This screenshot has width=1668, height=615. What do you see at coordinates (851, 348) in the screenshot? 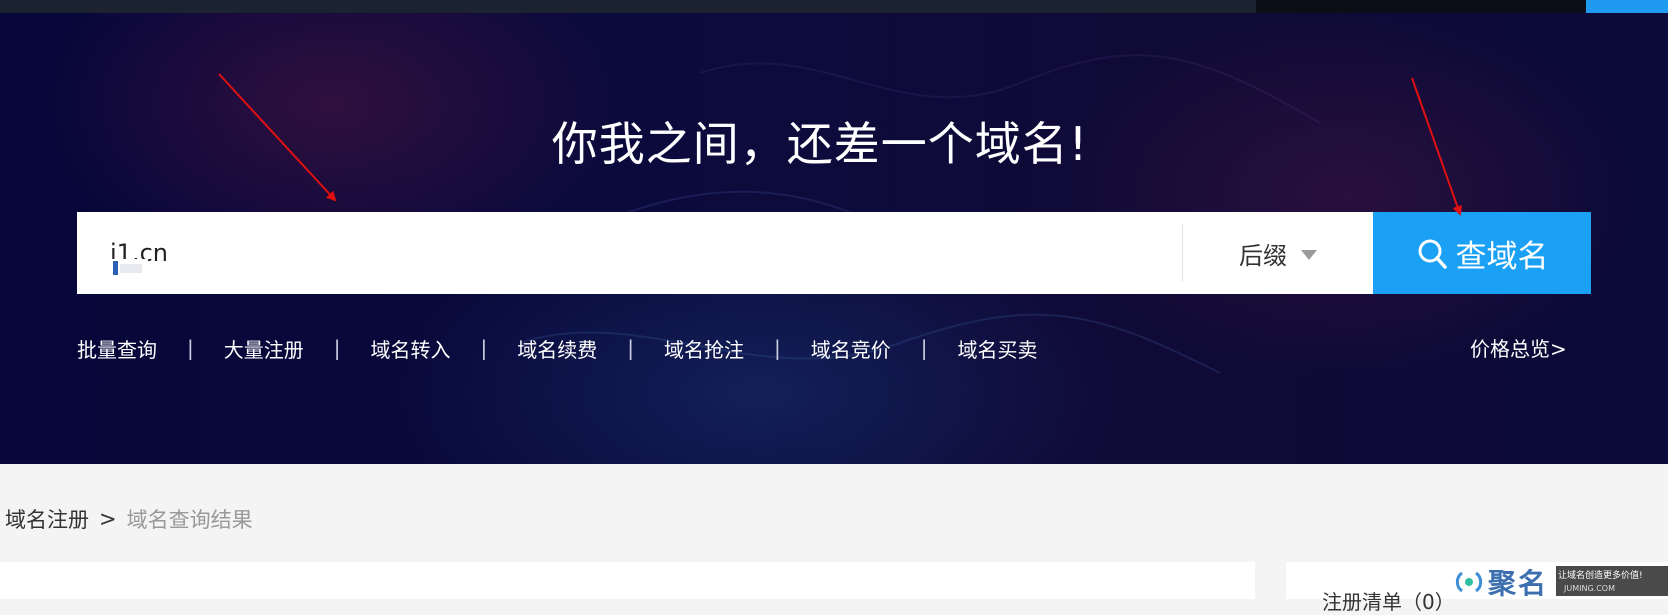
I see `nav-domain-auction: 域名竞价` at bounding box center [851, 348].